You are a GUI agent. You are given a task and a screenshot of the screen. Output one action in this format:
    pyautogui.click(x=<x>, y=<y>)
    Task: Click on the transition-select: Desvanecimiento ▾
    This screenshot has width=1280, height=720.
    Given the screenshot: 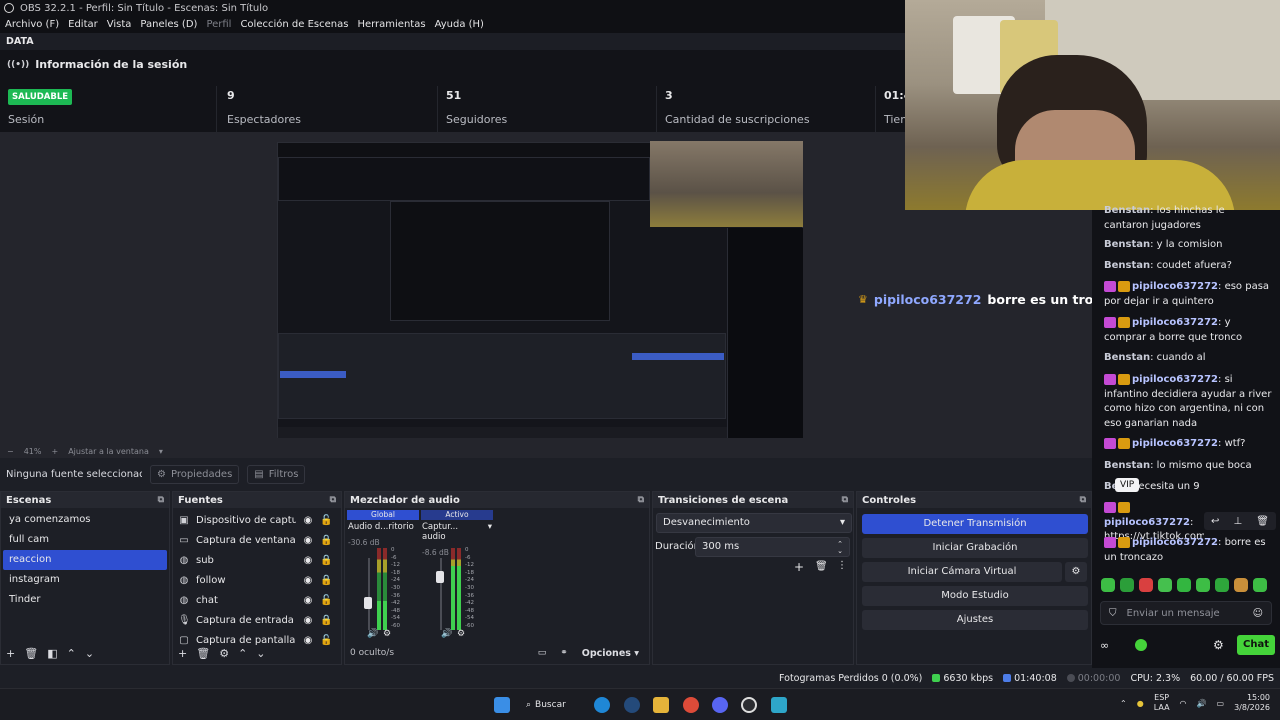 What is the action you would take?
    pyautogui.click(x=754, y=523)
    